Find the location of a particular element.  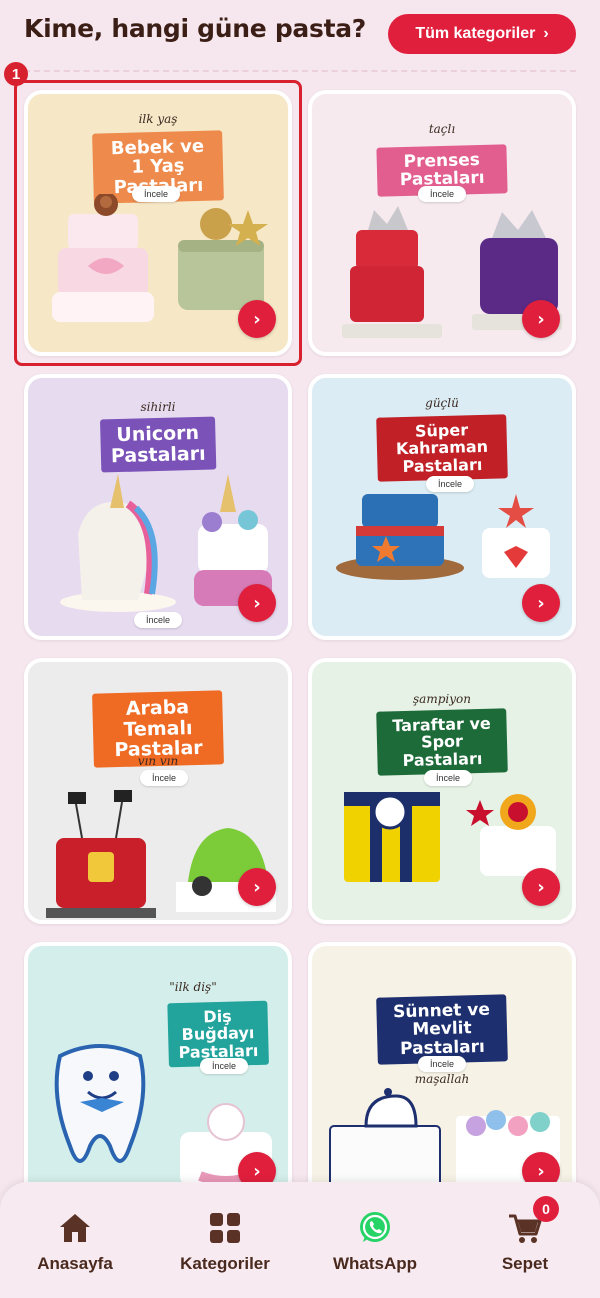

card-tagline: taçlı is located at coordinates (442, 129).